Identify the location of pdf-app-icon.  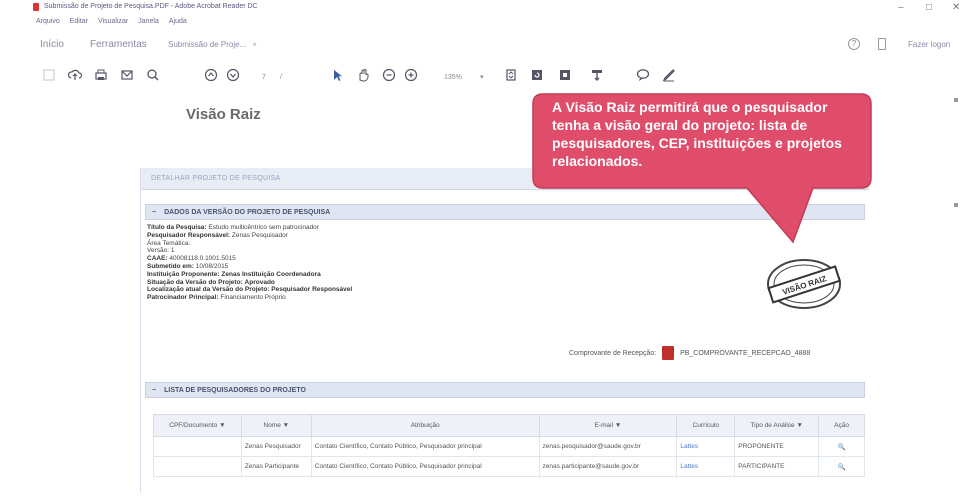
(36, 7).